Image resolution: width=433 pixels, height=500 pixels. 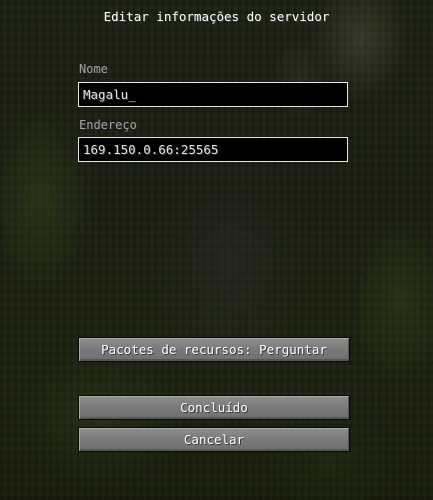 I want to click on screen-title: Editar informações do servidor, so click(x=216, y=16).